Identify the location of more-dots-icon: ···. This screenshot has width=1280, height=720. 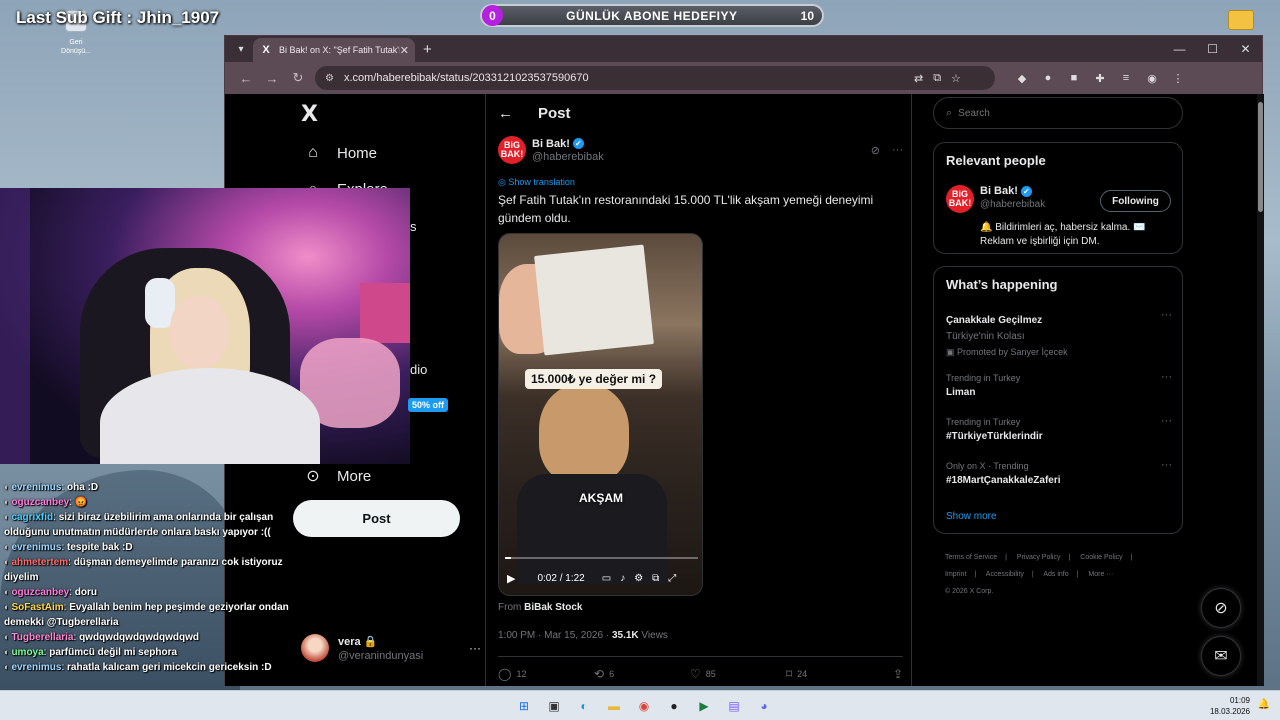
(475, 648).